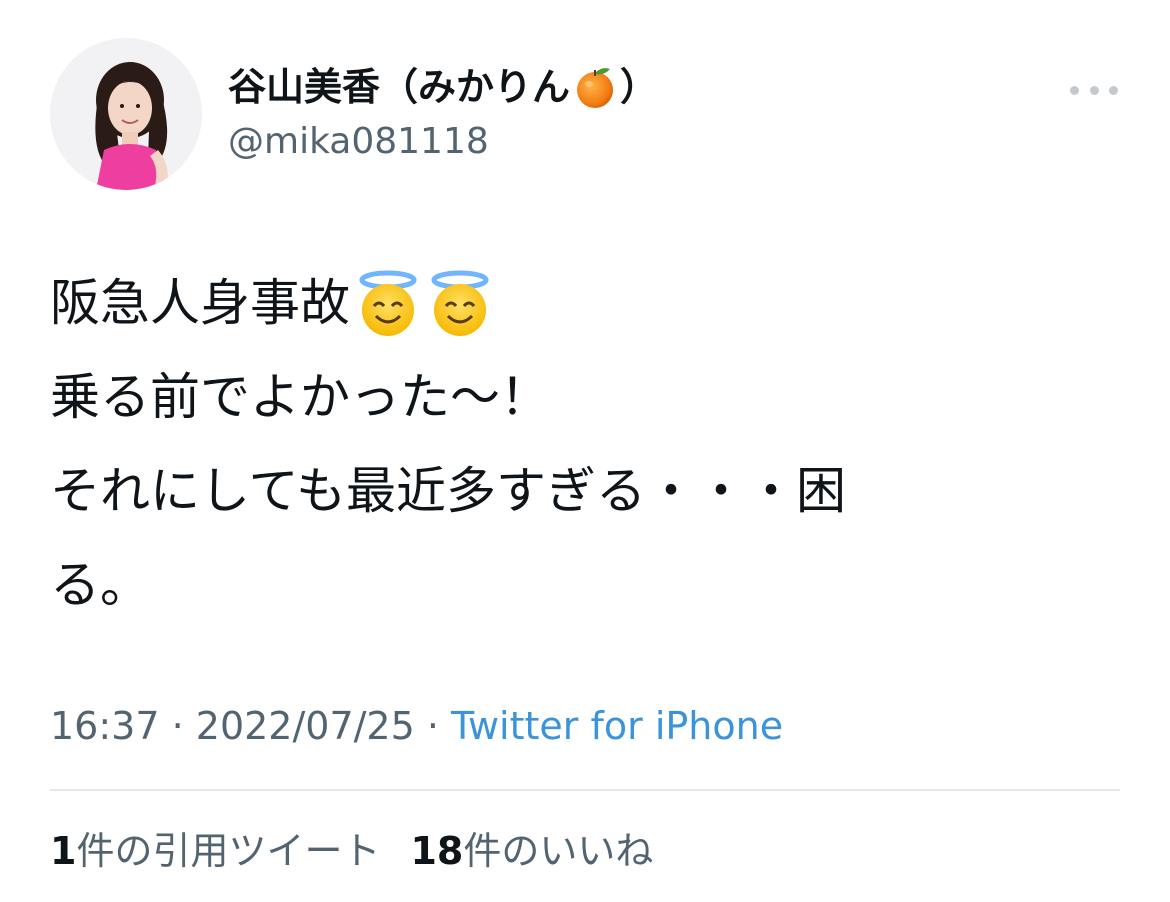  Describe the element at coordinates (590, 303) in the screenshot. I see `tweet-line-1: 阪急人身事故` at that location.